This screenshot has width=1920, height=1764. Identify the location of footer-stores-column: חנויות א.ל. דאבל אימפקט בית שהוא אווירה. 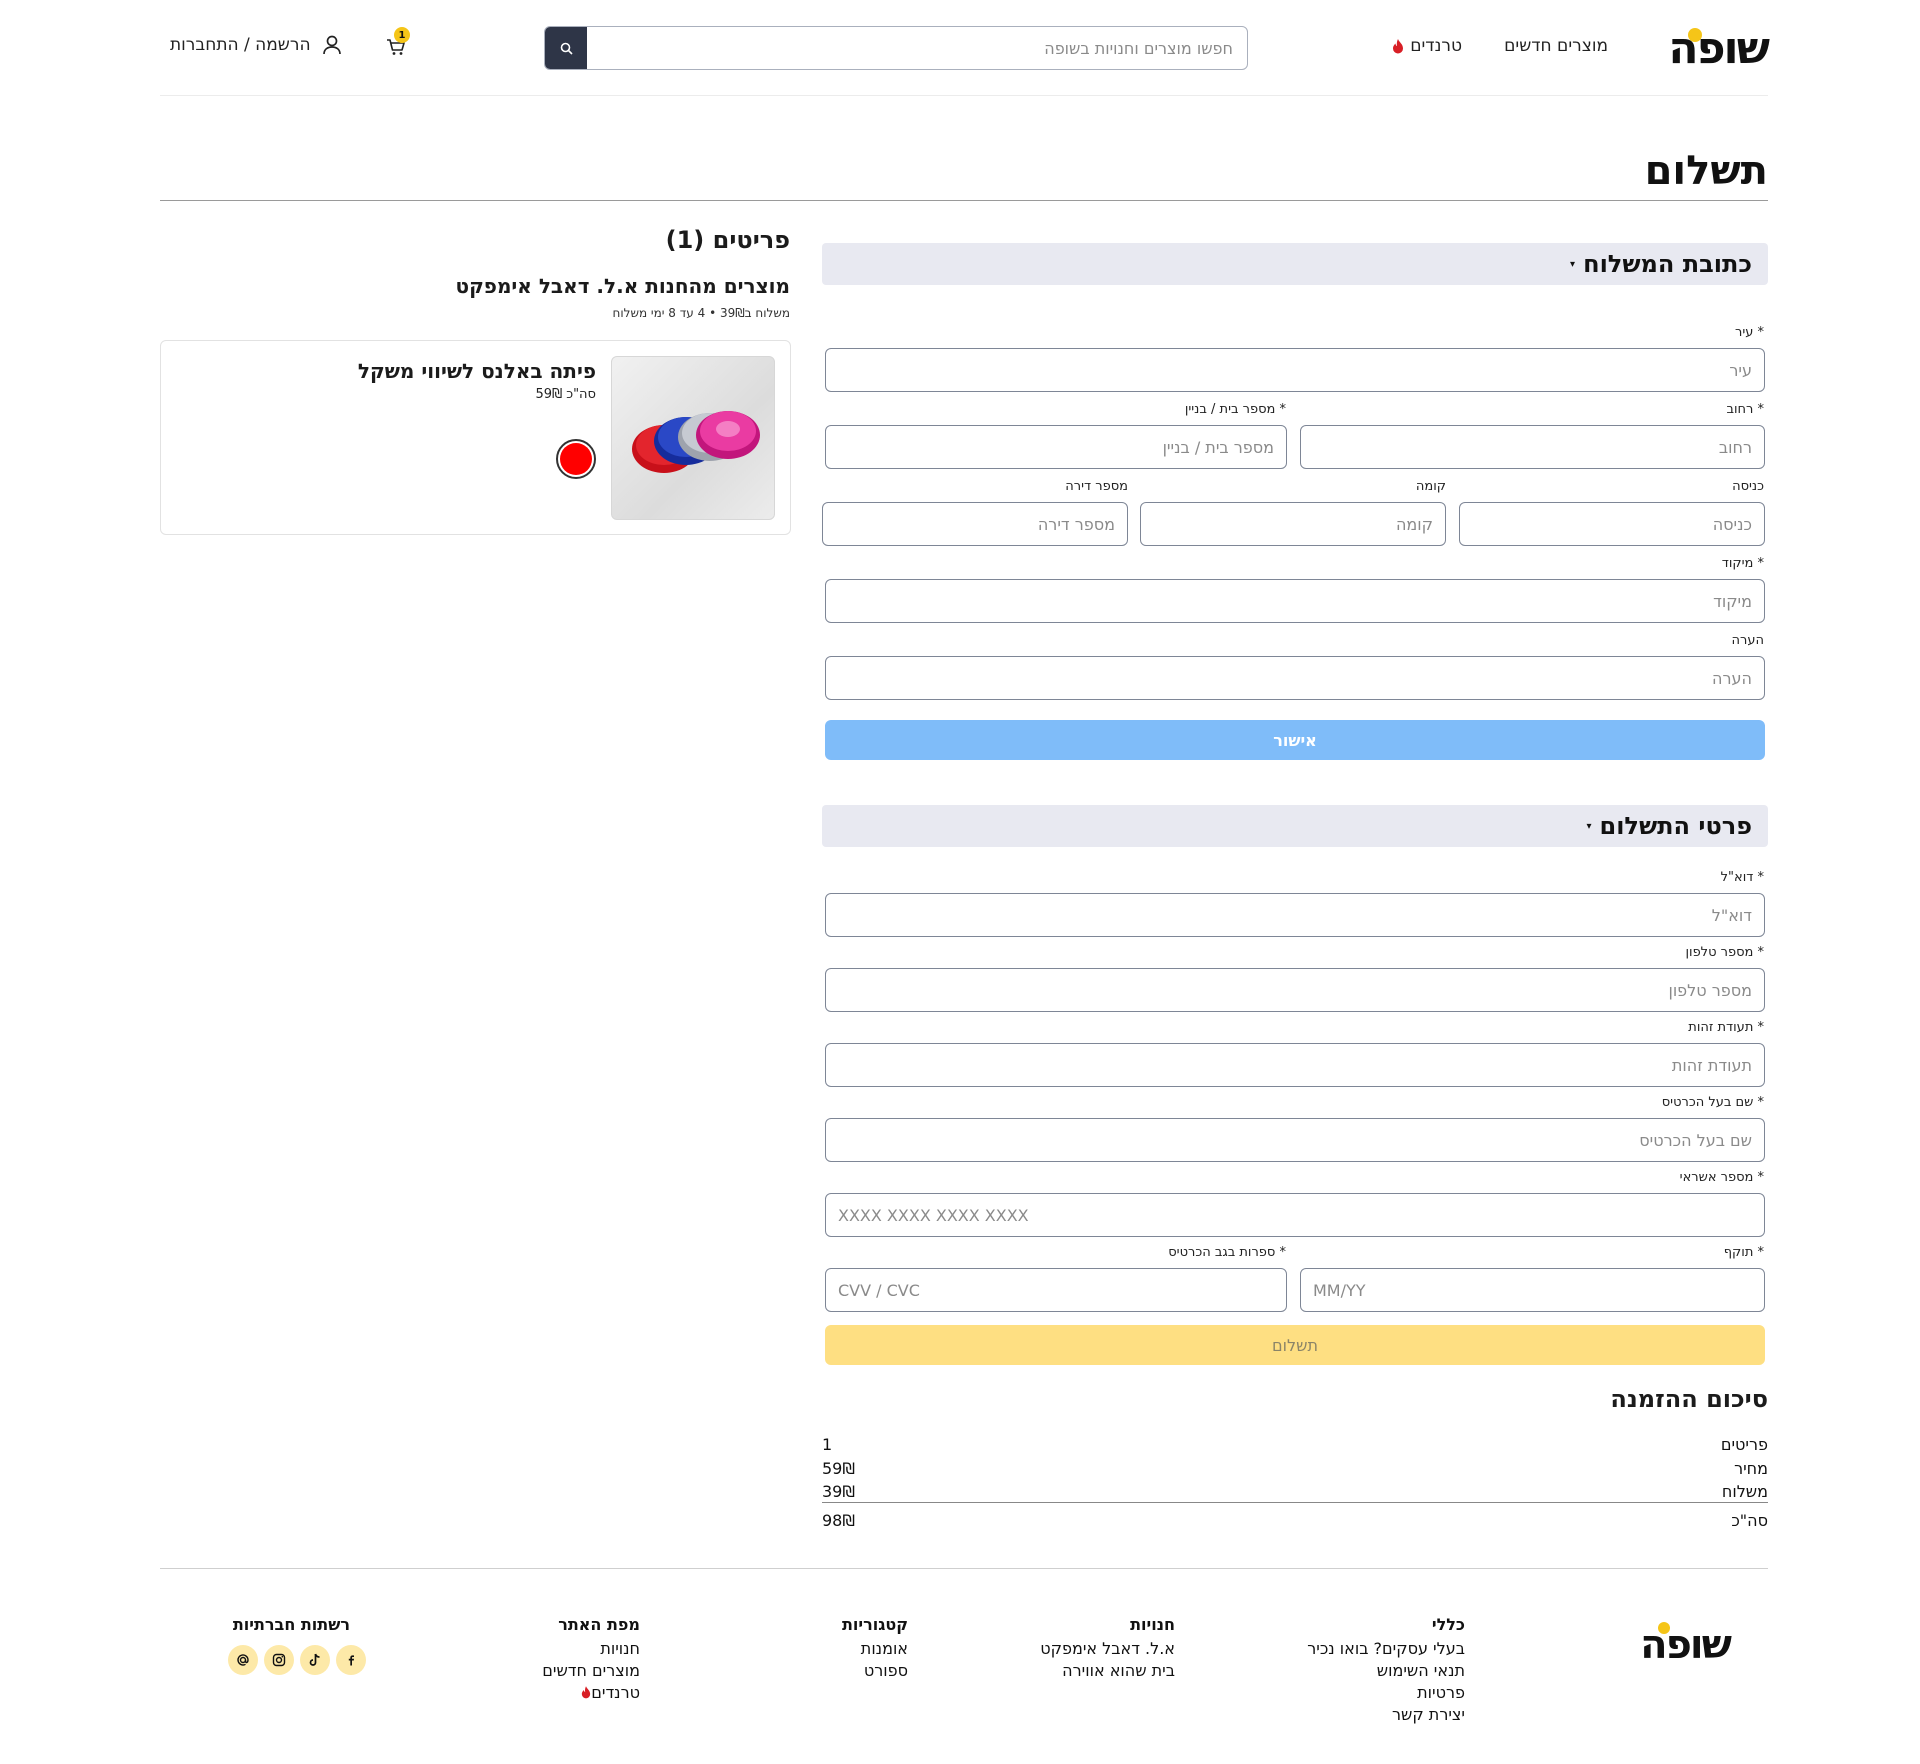
(1107, 1648).